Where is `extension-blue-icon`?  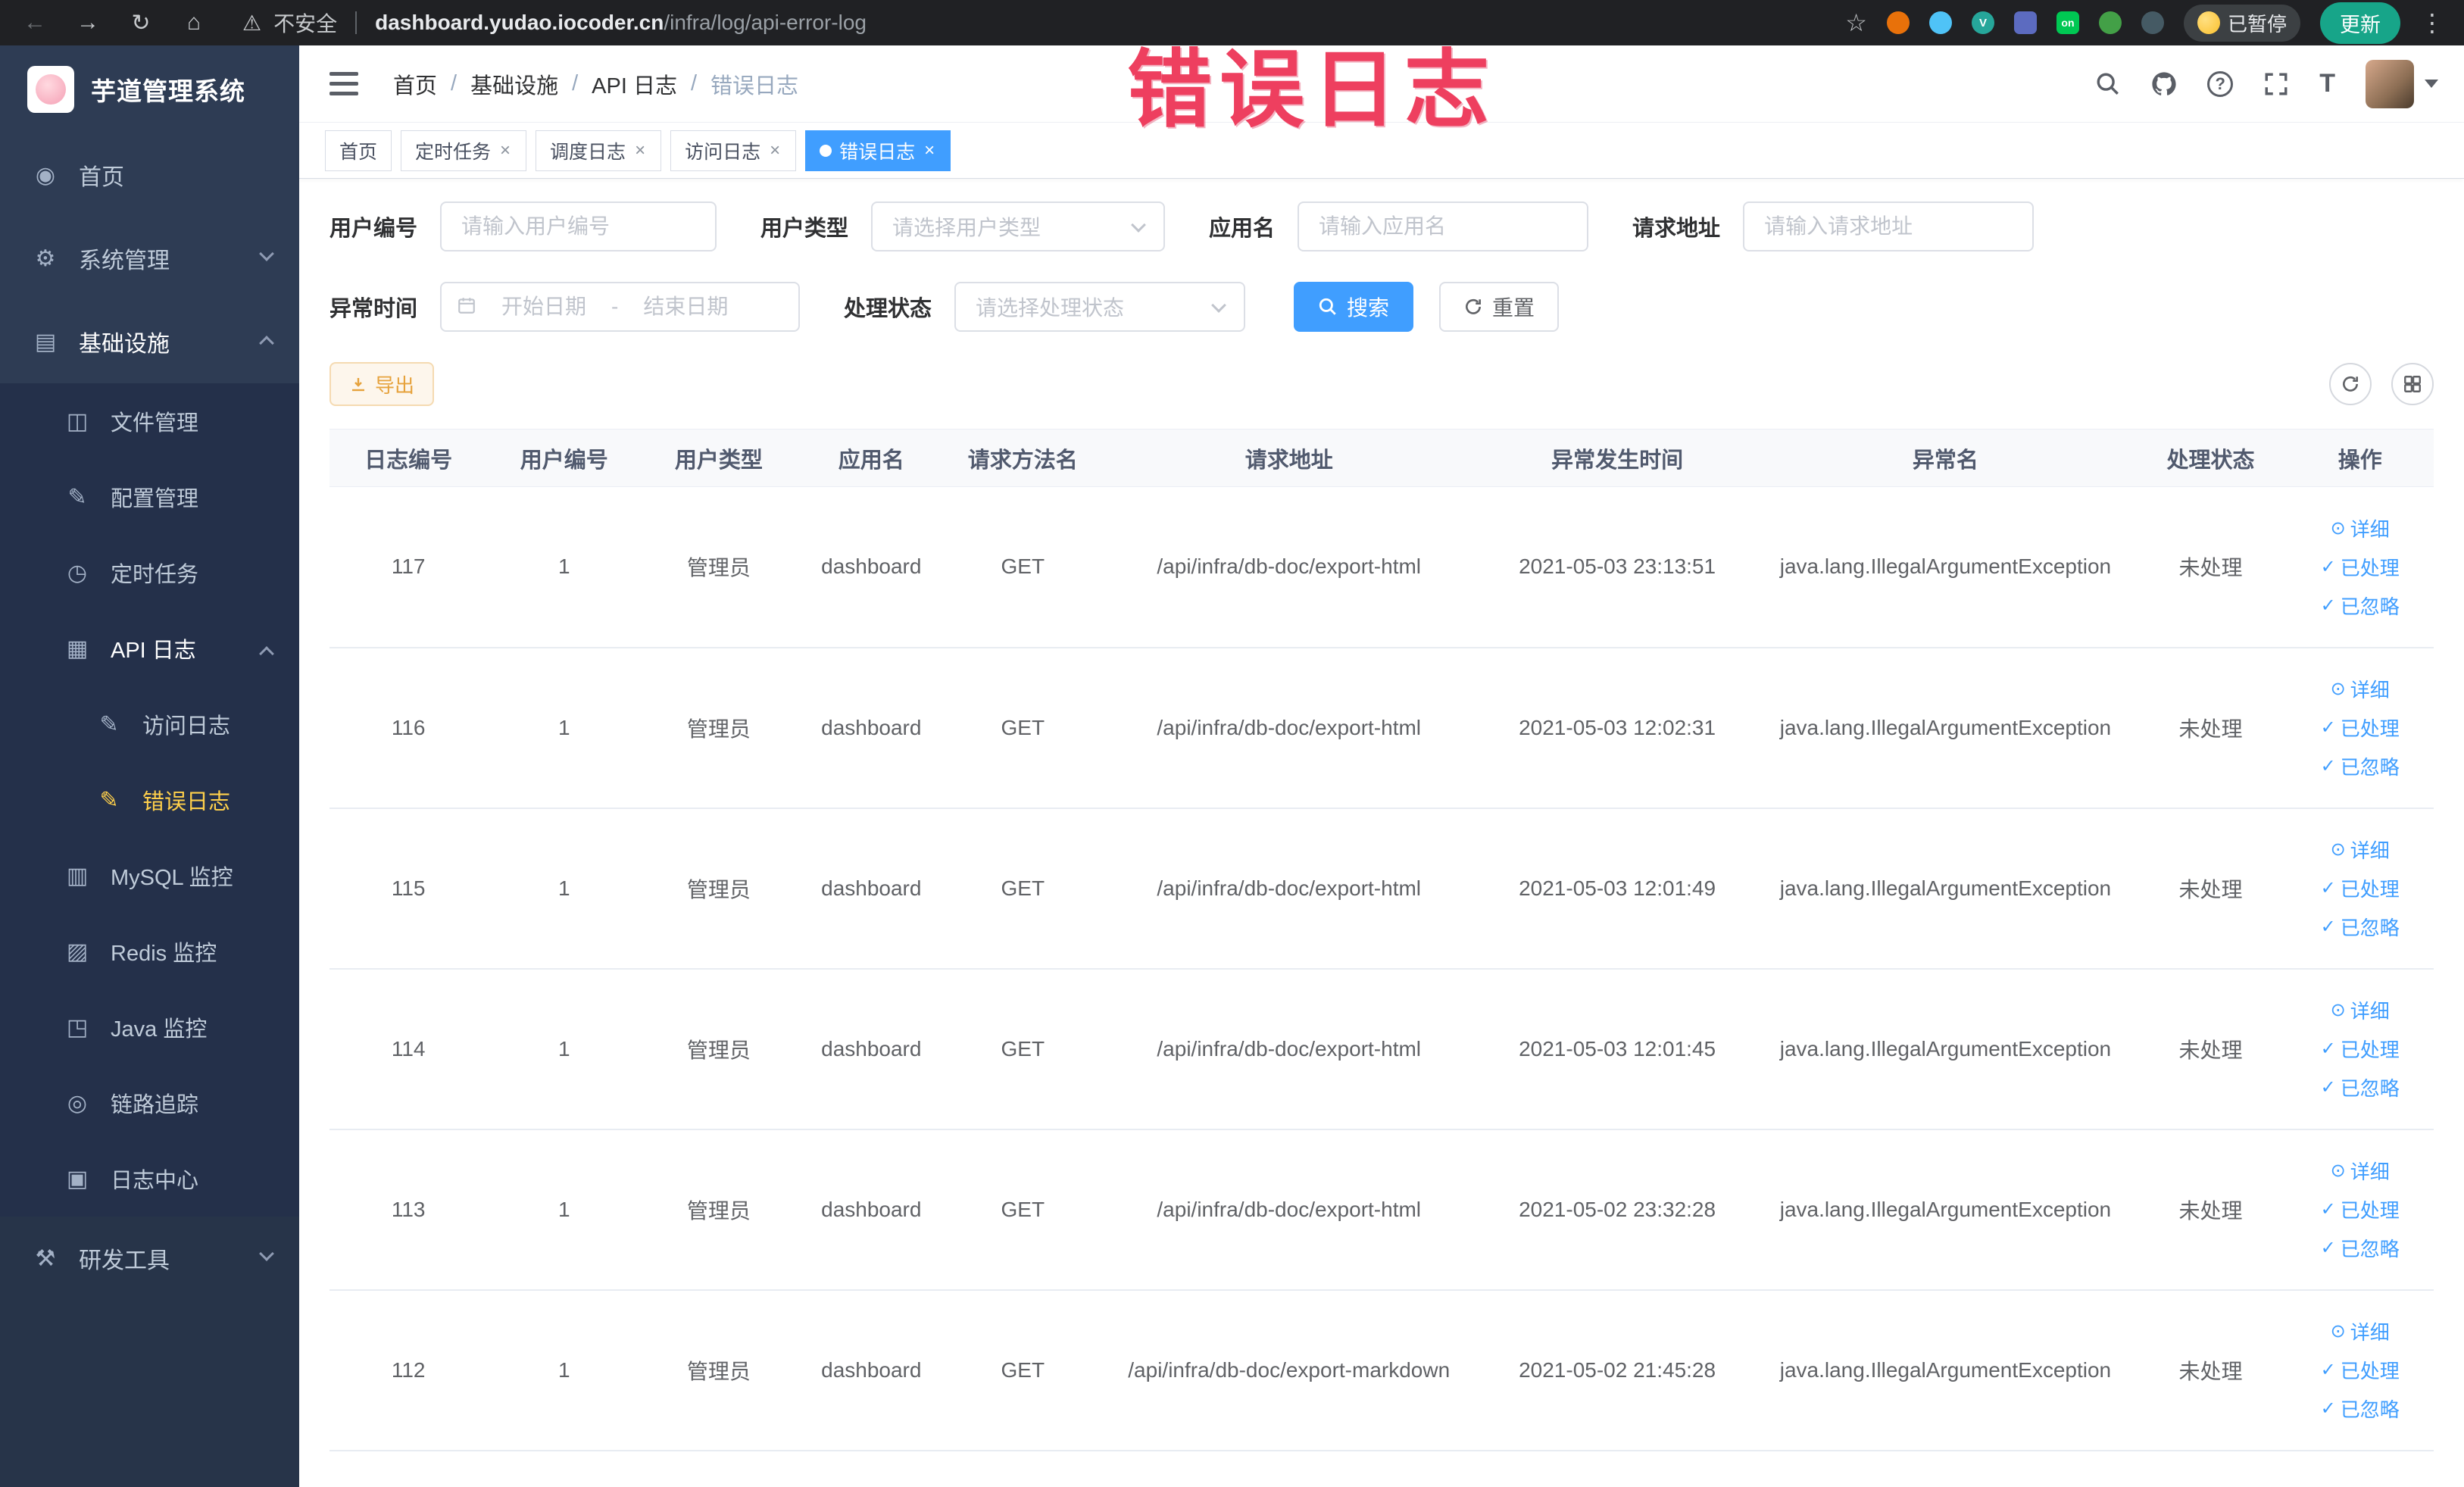
extension-blue-icon is located at coordinates (1940, 22).